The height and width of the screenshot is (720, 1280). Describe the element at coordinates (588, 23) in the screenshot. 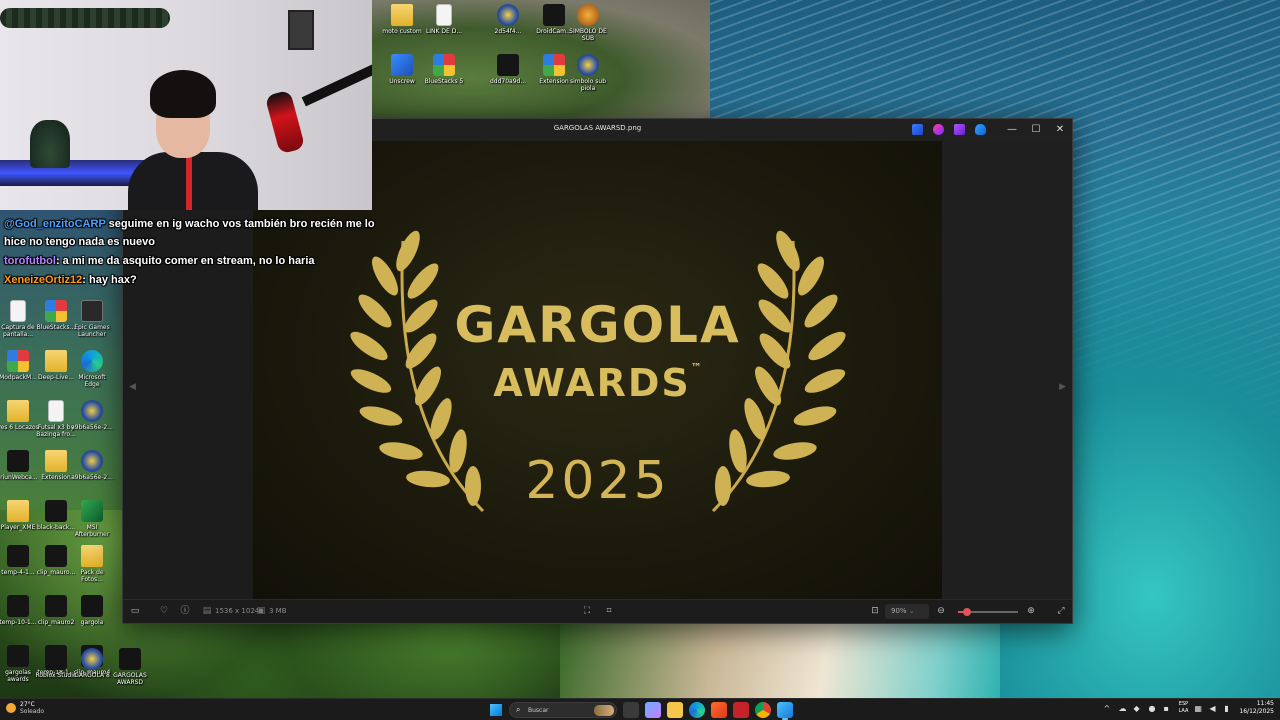

I see `desktop-icon: SIMBOLO DE SUB` at that location.